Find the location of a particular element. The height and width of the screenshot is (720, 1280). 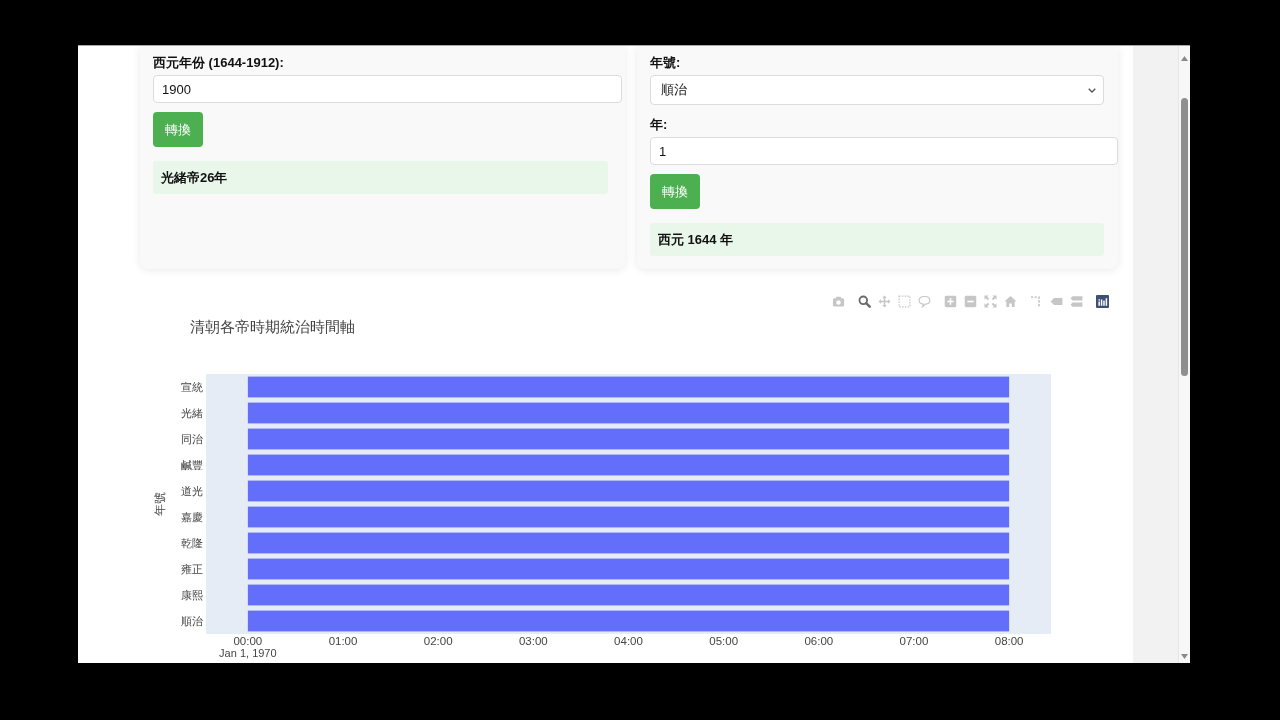

expand-arrows-icon is located at coordinates (990, 301).